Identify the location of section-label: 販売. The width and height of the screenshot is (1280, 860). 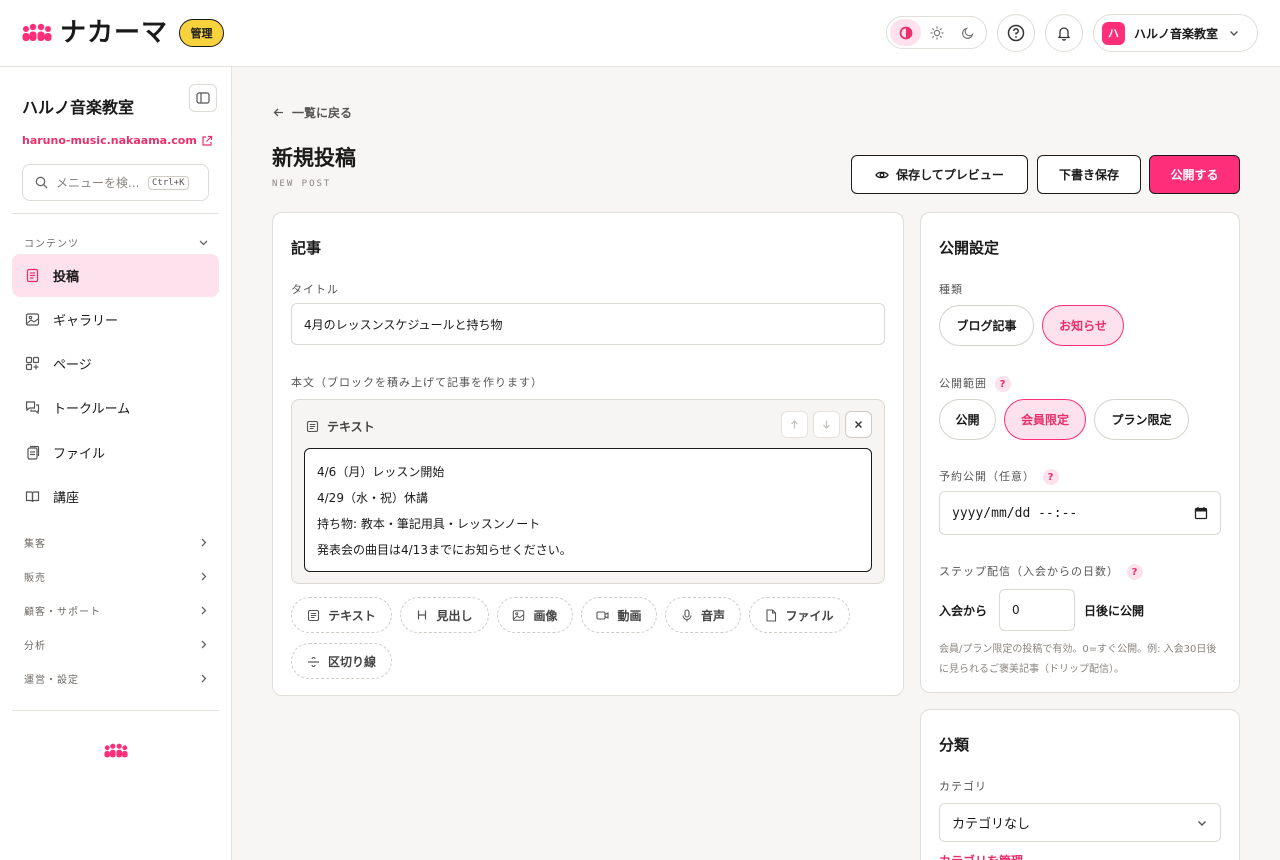
(35, 578).